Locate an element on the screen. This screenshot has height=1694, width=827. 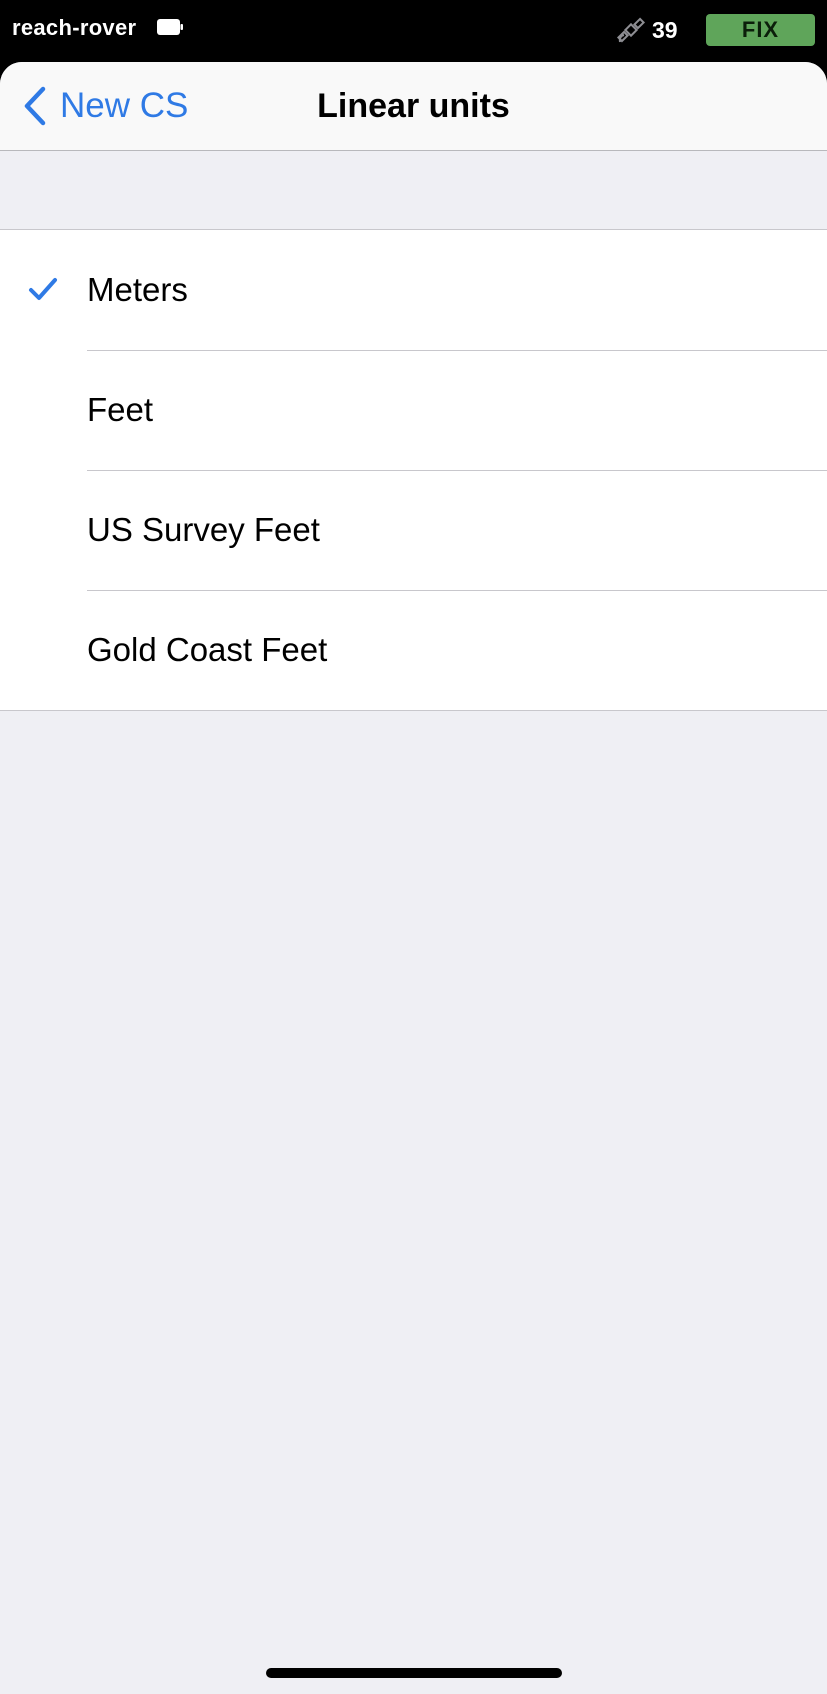
unit-option-label: Gold Coast Feet is located at coordinates (207, 649).